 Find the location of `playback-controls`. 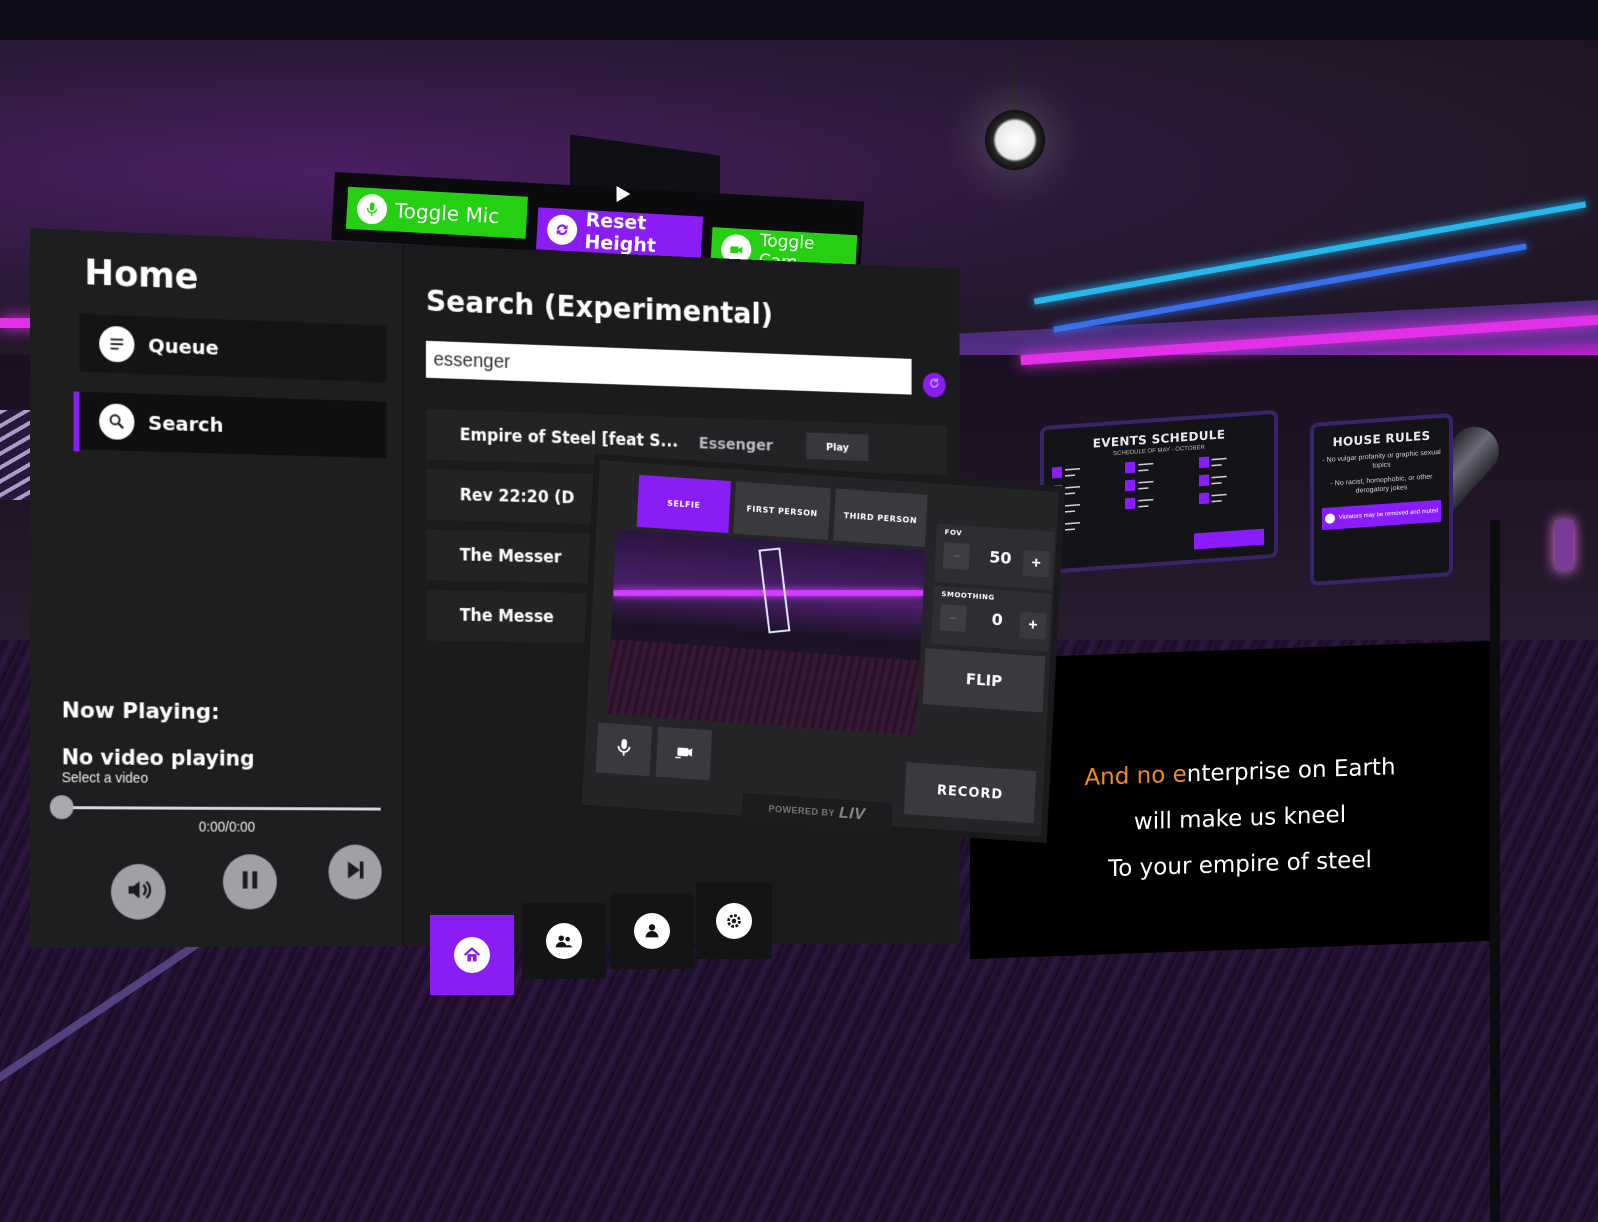

playback-controls is located at coordinates (231, 882).